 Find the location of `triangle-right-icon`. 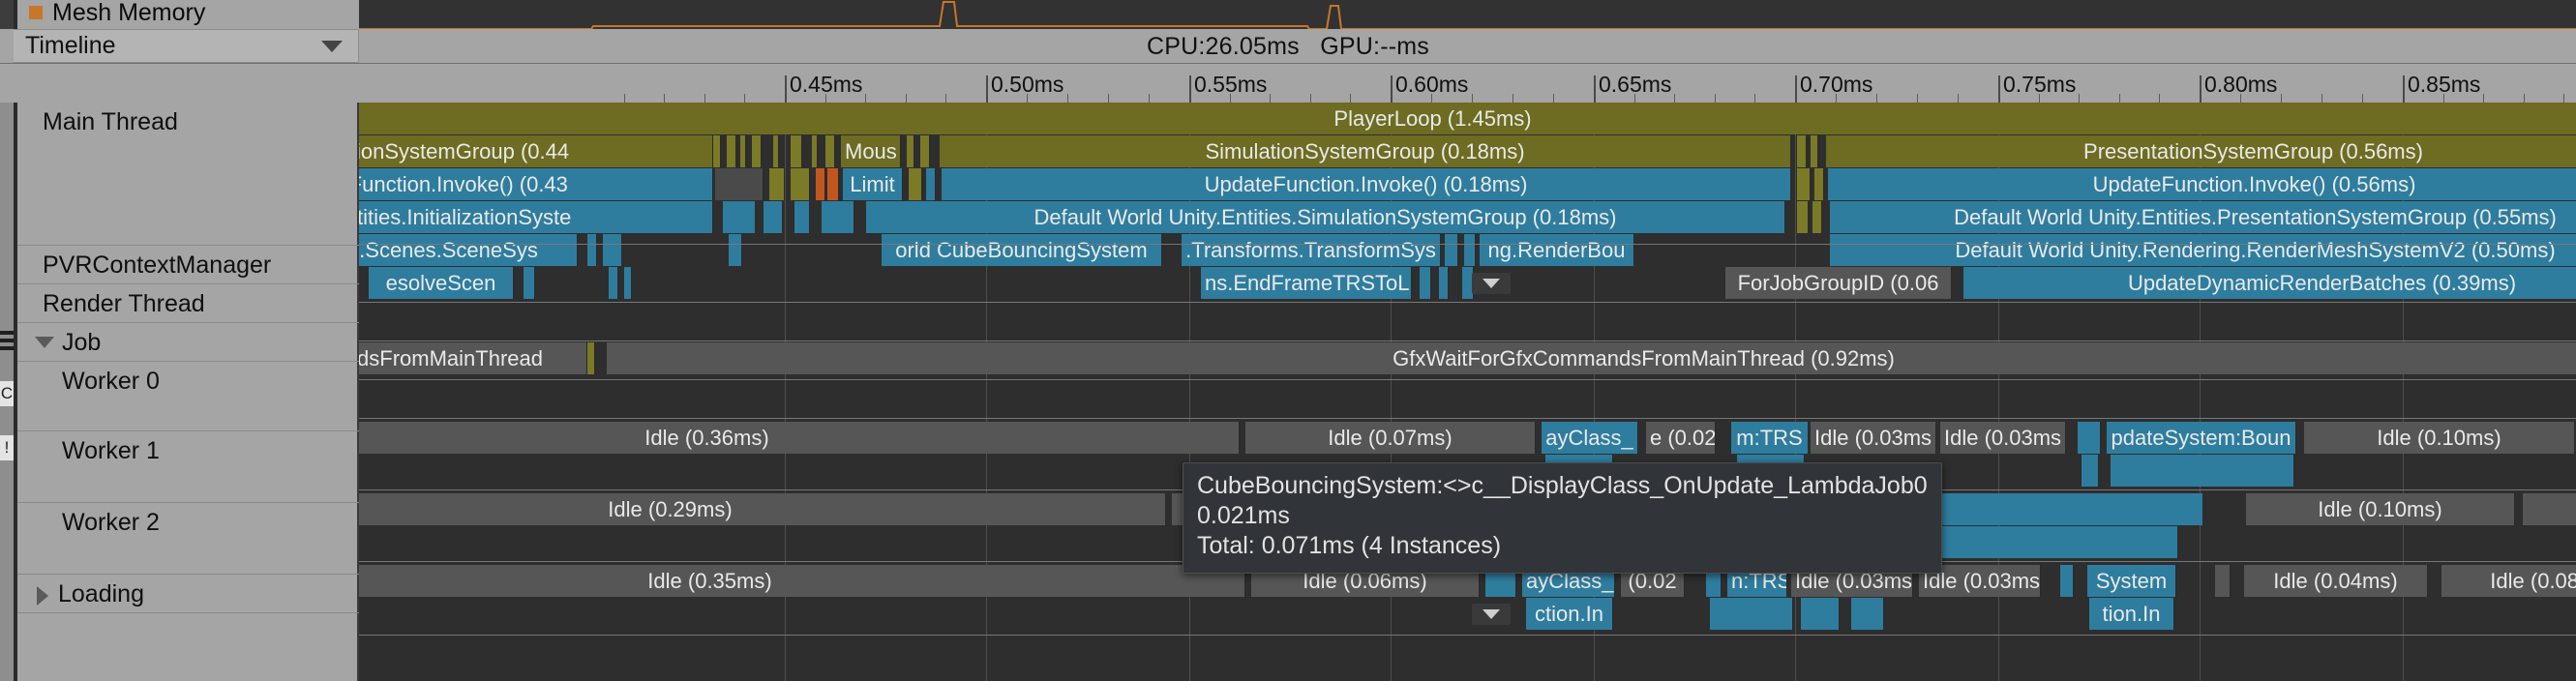

triangle-right-icon is located at coordinates (42, 596).